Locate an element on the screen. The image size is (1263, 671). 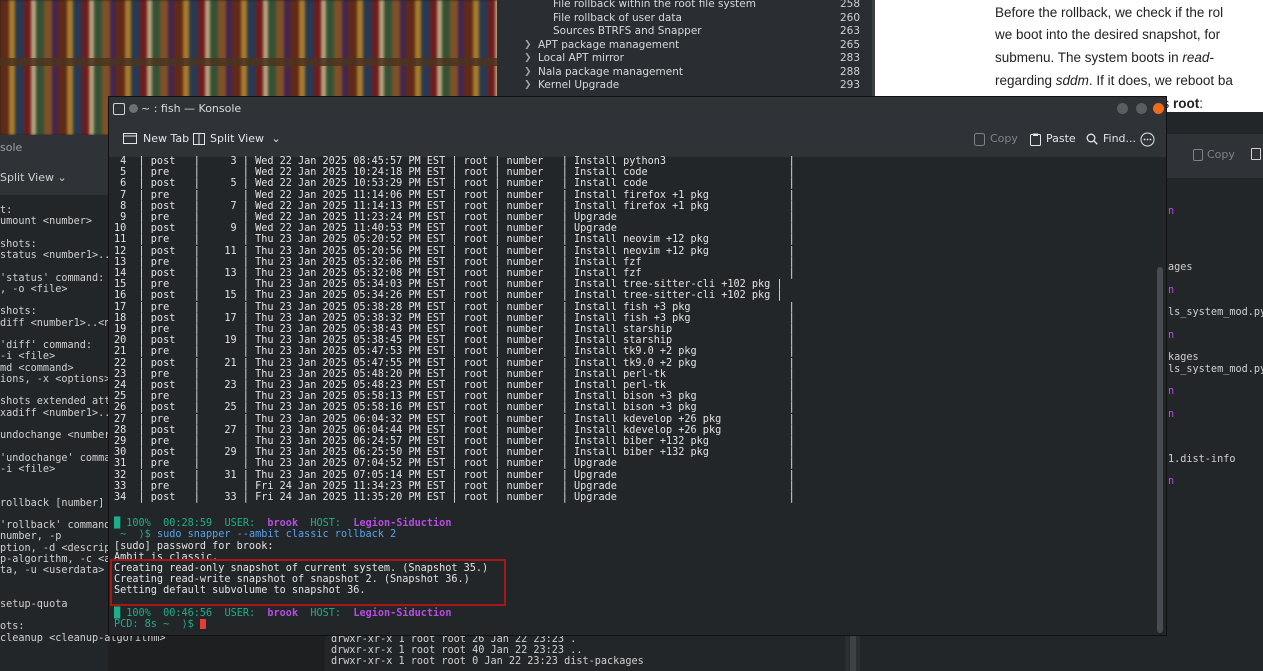
doc-text-line: regarding sddm. If it does, we reboot ba is located at coordinates (1114, 80).